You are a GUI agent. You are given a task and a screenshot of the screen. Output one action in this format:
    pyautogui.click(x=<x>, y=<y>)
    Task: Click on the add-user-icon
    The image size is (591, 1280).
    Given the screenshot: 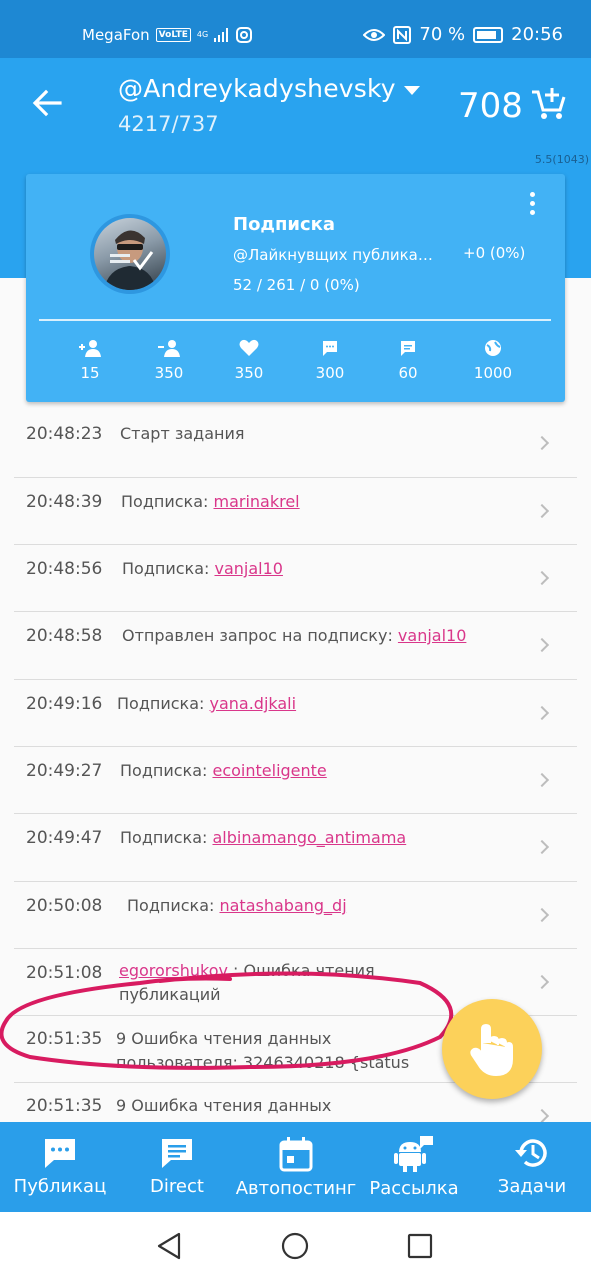 What is the action you would take?
    pyautogui.click(x=90, y=348)
    